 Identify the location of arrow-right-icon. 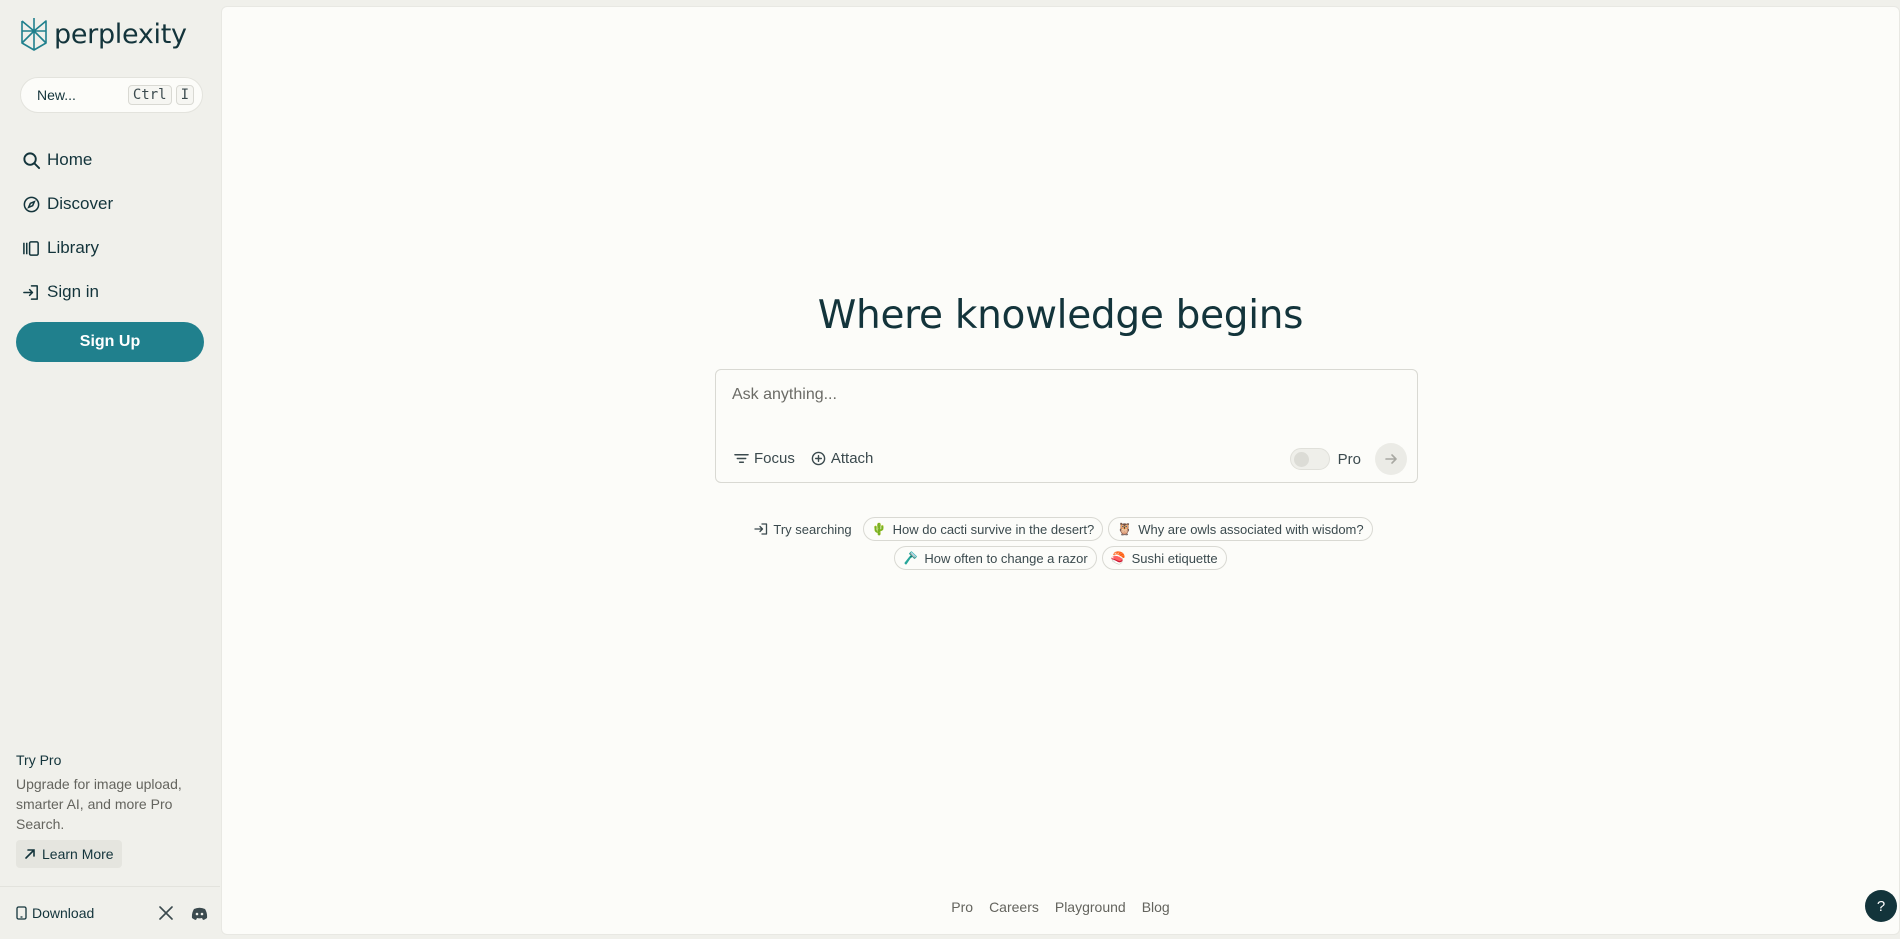
(1391, 459).